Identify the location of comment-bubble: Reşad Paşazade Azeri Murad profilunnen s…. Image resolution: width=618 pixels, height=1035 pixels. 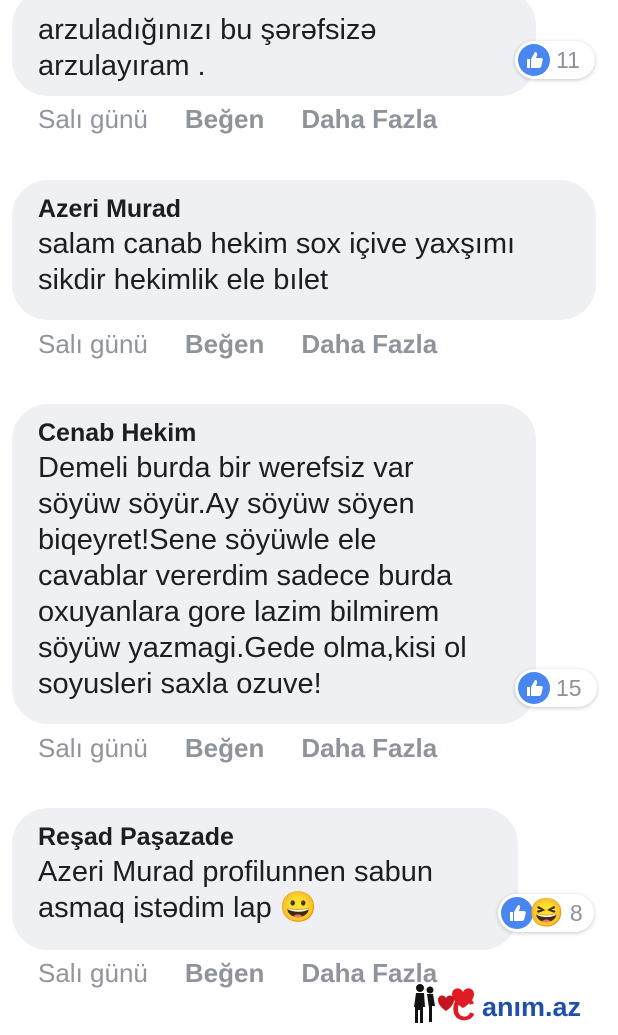
(265, 879).